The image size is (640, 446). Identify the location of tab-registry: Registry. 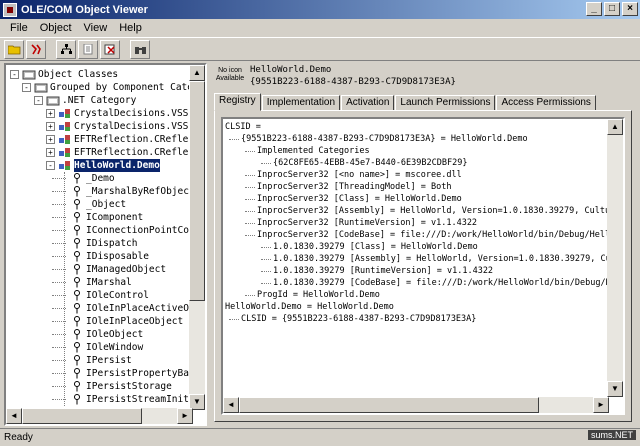
(237, 102).